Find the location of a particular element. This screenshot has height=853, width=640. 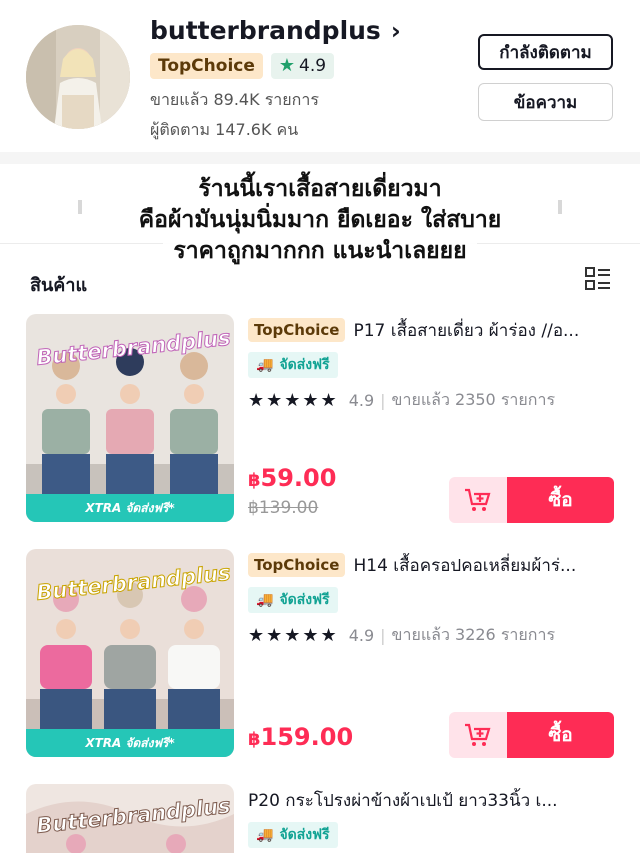

avatar-image is located at coordinates (78, 77).